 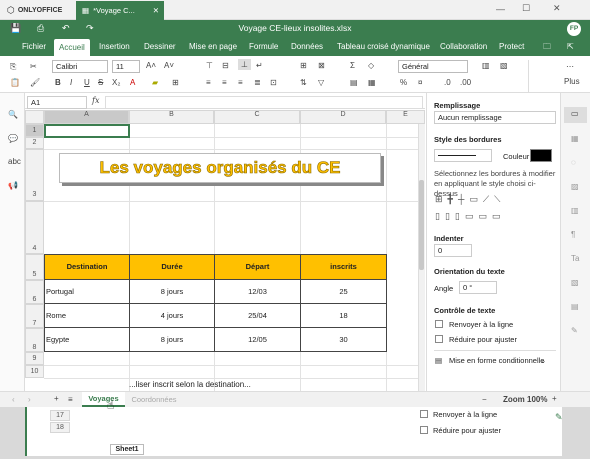 I want to click on table-settings-icon: ▦, so click(x=575, y=138).